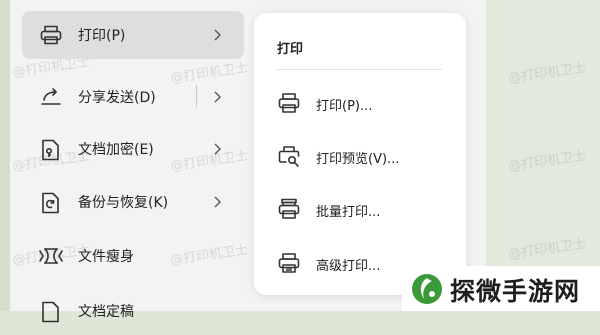 The image size is (600, 335). What do you see at coordinates (290, 49) in the screenshot?
I see `submenu-title: 打印` at bounding box center [290, 49].